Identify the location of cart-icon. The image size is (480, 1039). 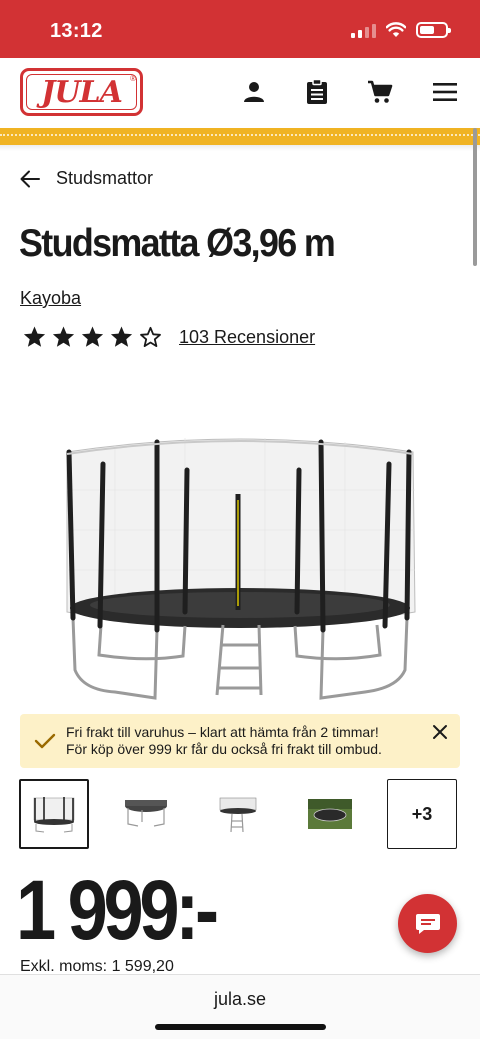
(380, 91).